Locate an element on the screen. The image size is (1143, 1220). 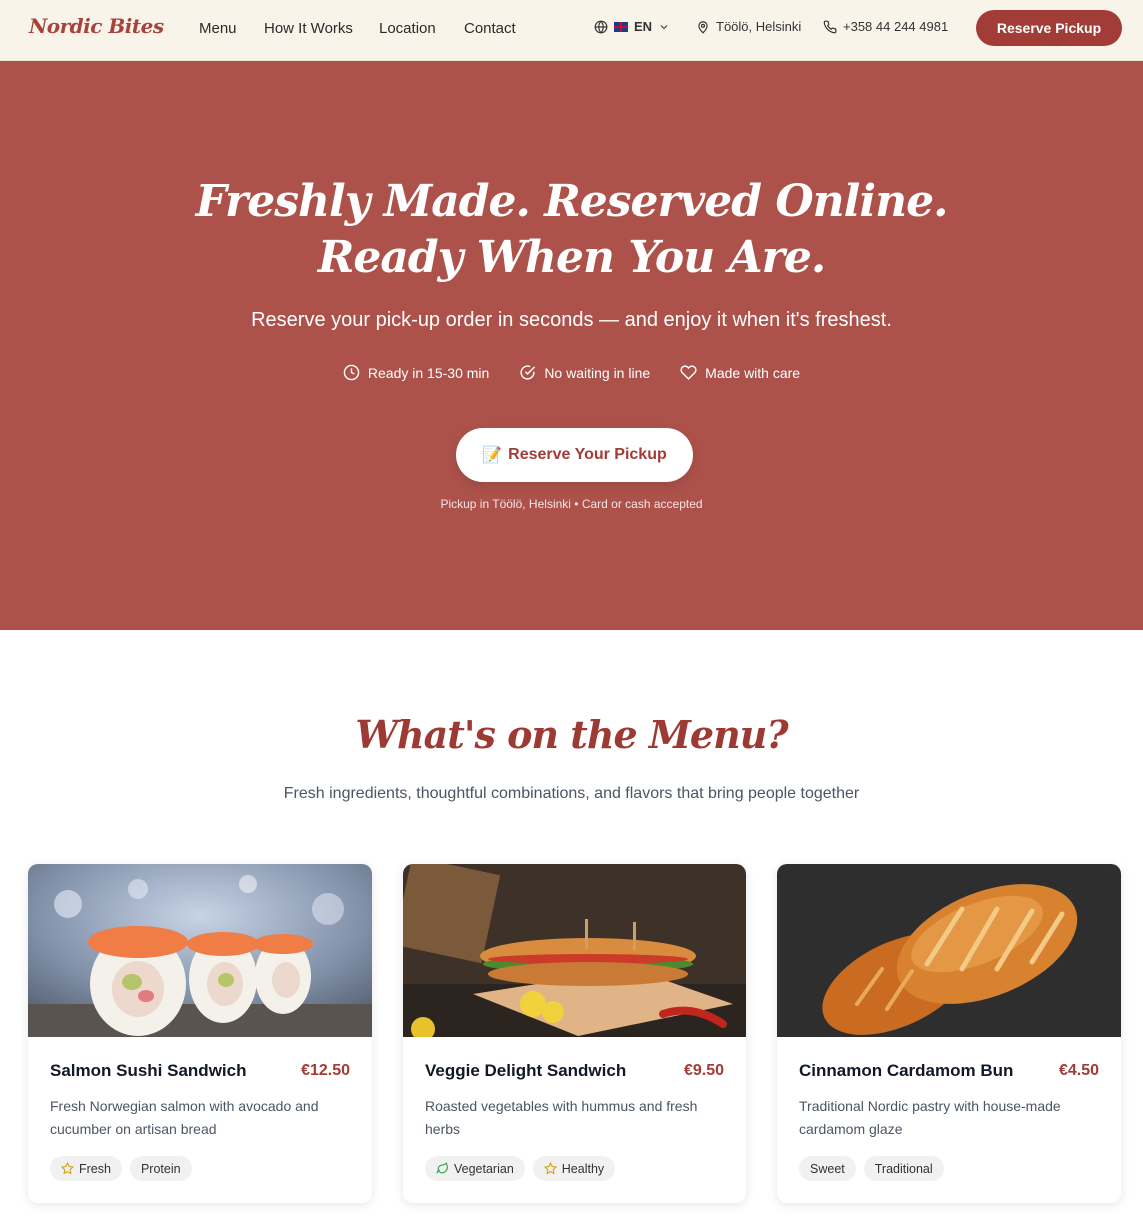
tag-list: Vegetarian Healthy is located at coordinates (520, 1168).